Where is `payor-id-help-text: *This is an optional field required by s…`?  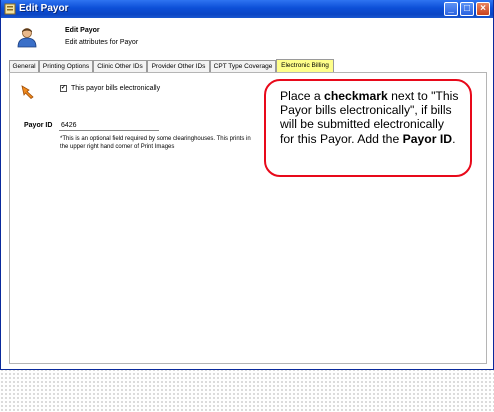
payor-id-help-text: *This is an optional field required by s… is located at coordinates (155, 143).